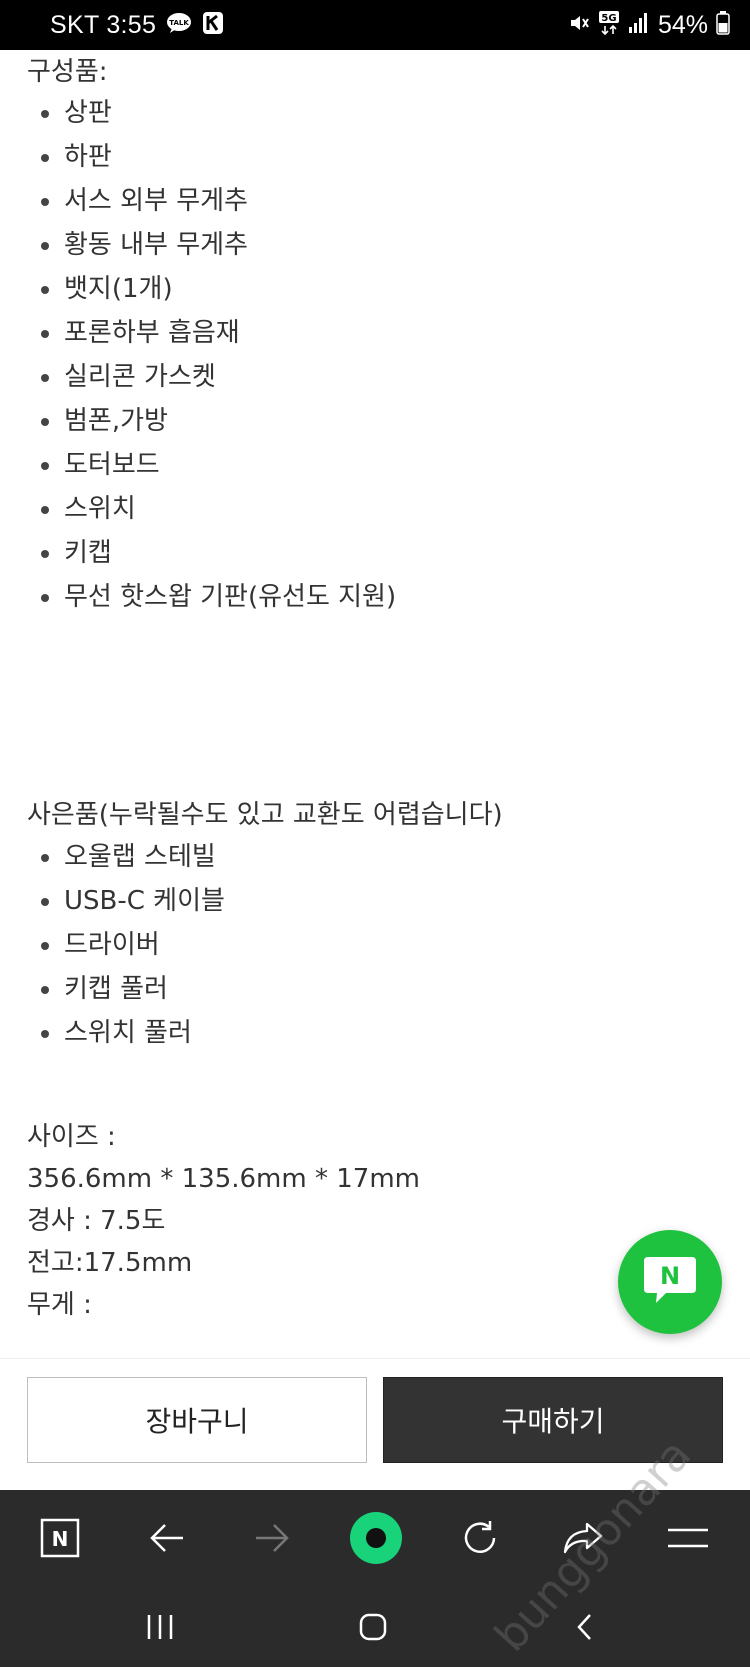  I want to click on recent-apps-button, so click(160, 1628).